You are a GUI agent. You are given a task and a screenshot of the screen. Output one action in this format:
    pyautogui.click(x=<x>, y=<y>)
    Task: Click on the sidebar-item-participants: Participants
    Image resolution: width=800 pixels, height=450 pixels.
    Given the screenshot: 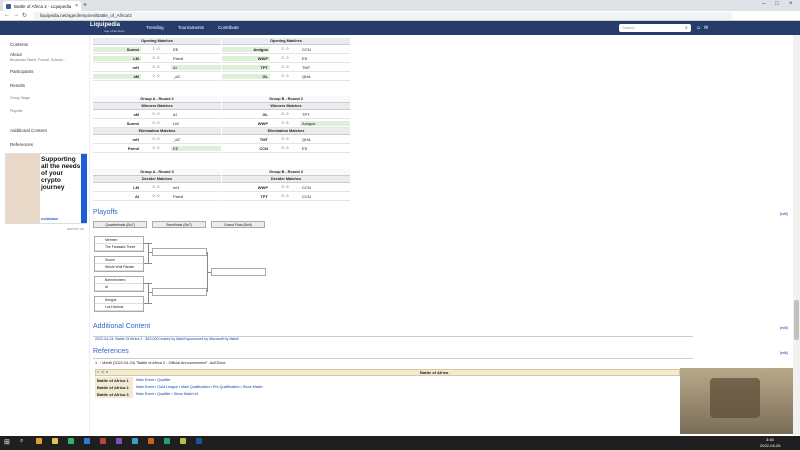 What is the action you would take?
    pyautogui.click(x=22, y=71)
    